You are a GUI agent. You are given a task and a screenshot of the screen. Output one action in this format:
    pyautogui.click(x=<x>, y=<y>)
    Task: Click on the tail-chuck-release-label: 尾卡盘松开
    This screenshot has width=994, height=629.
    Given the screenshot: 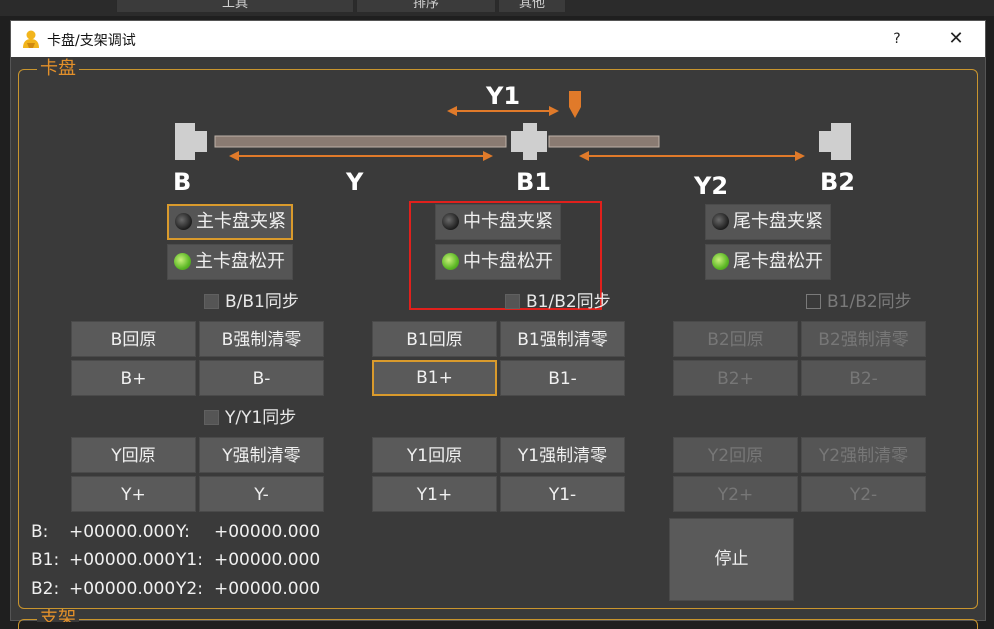 What is the action you would take?
    pyautogui.click(x=778, y=261)
    